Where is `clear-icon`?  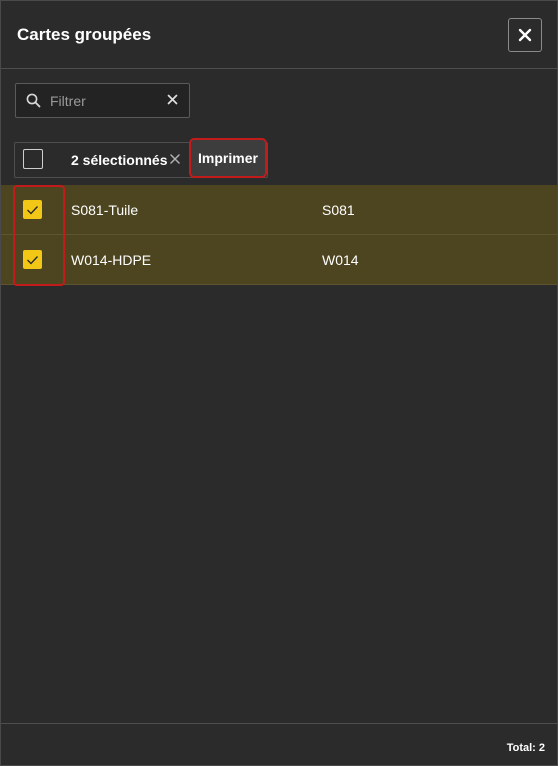
clear-icon is located at coordinates (172, 99).